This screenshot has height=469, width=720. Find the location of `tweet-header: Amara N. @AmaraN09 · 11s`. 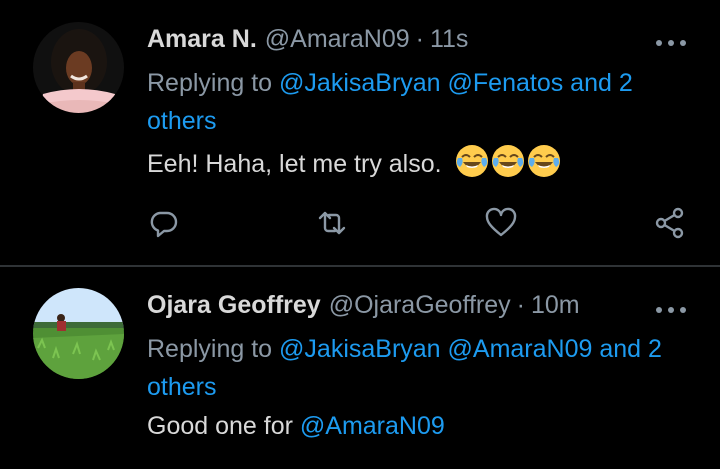

tweet-header: Amara N. @AmaraN09 · 11s is located at coordinates (307, 39).